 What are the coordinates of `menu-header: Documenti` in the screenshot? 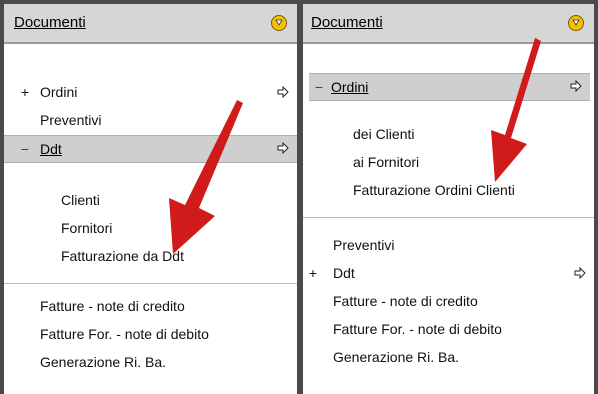 It's located at (150, 24).